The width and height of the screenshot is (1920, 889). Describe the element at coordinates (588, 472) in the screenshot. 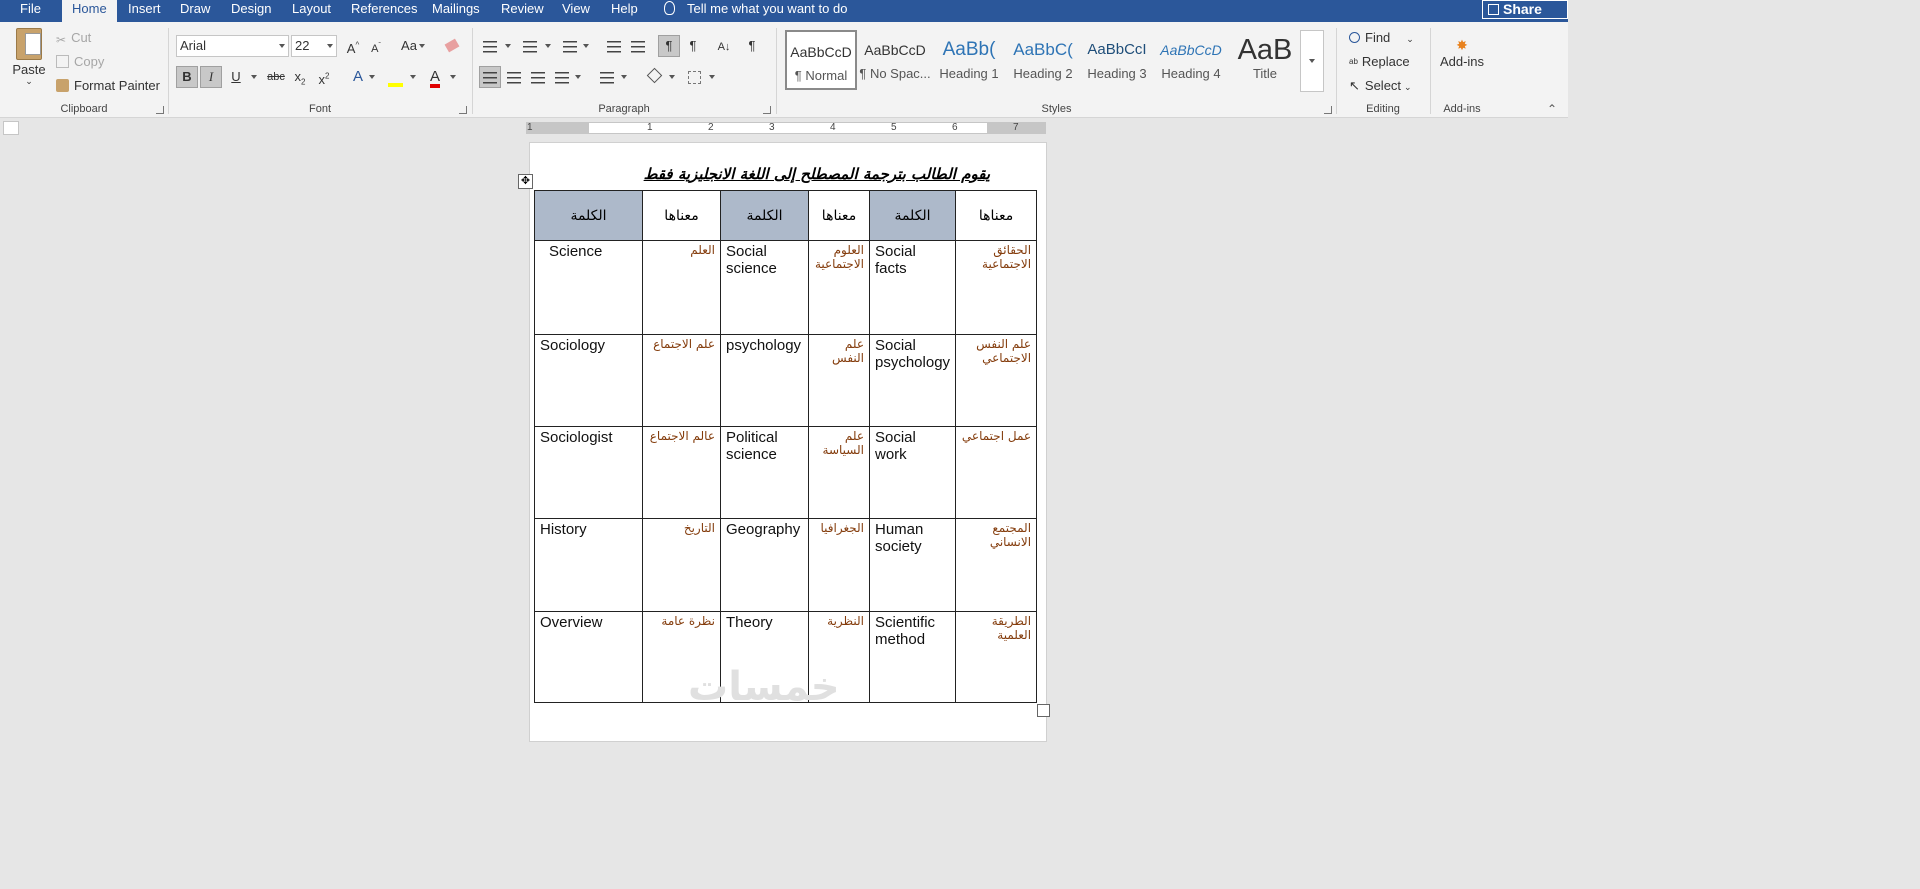

I see `table-cell: Sociologist` at that location.